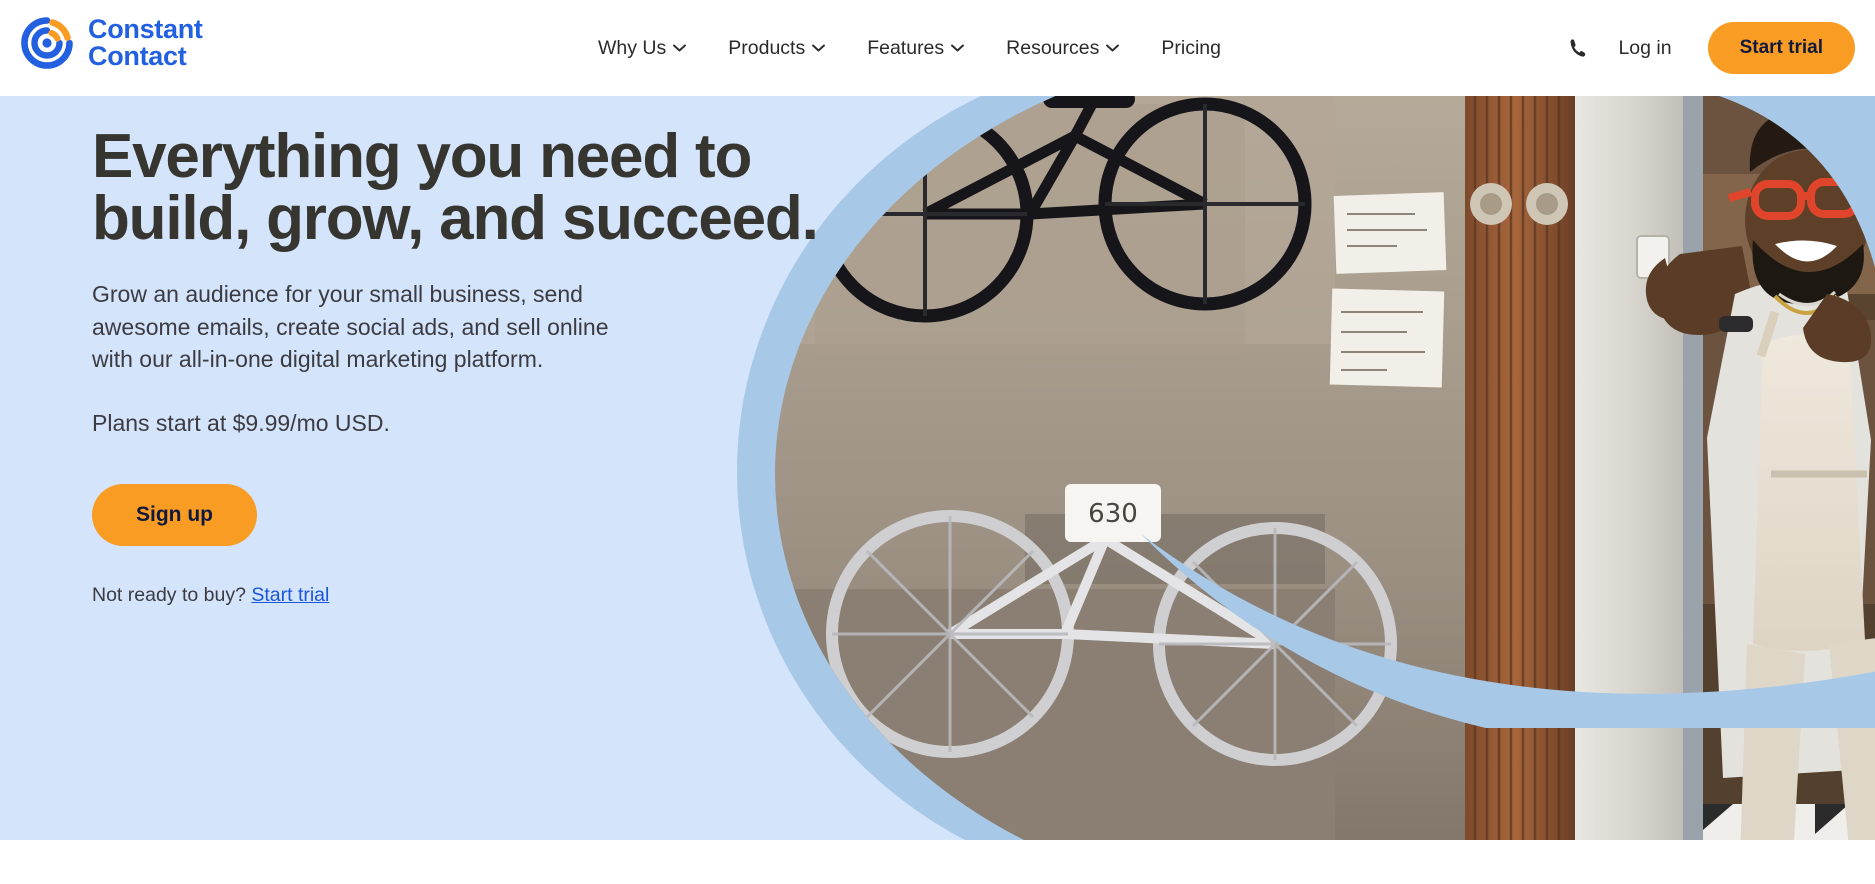 This screenshot has width=1875, height=884. I want to click on svg-text: 630, so click(1113, 514).